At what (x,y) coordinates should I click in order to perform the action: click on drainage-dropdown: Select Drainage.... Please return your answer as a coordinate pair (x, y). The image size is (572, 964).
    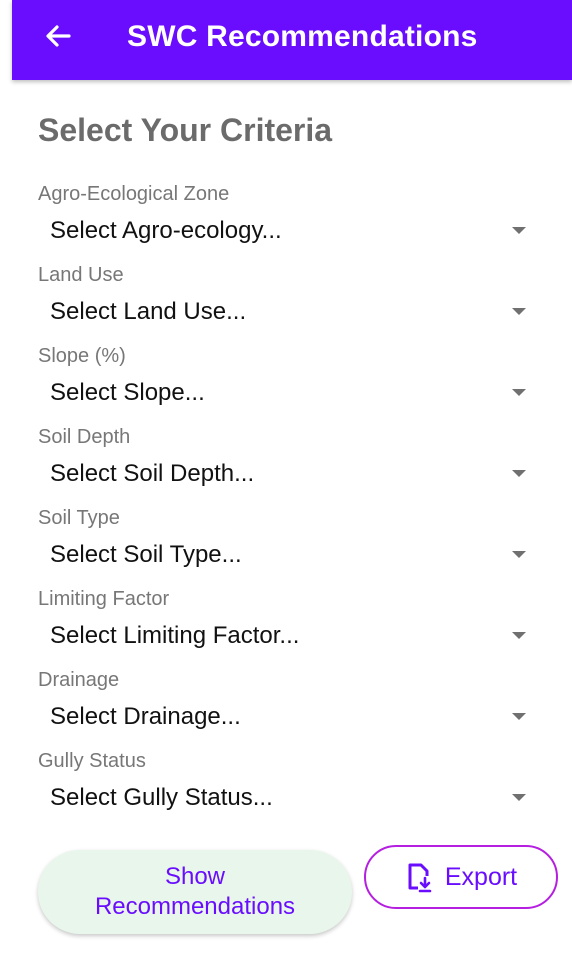
    Looking at the image, I should click on (288, 715).